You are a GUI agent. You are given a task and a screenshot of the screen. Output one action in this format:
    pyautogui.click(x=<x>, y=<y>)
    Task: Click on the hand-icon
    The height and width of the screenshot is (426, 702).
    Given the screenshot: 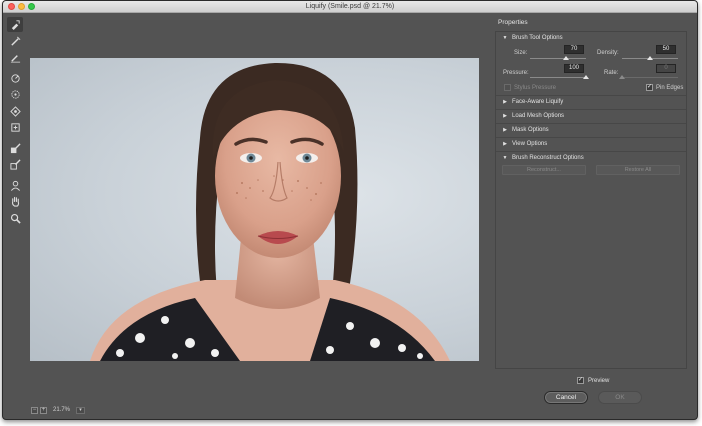 What is the action you would take?
    pyautogui.click(x=15, y=201)
    